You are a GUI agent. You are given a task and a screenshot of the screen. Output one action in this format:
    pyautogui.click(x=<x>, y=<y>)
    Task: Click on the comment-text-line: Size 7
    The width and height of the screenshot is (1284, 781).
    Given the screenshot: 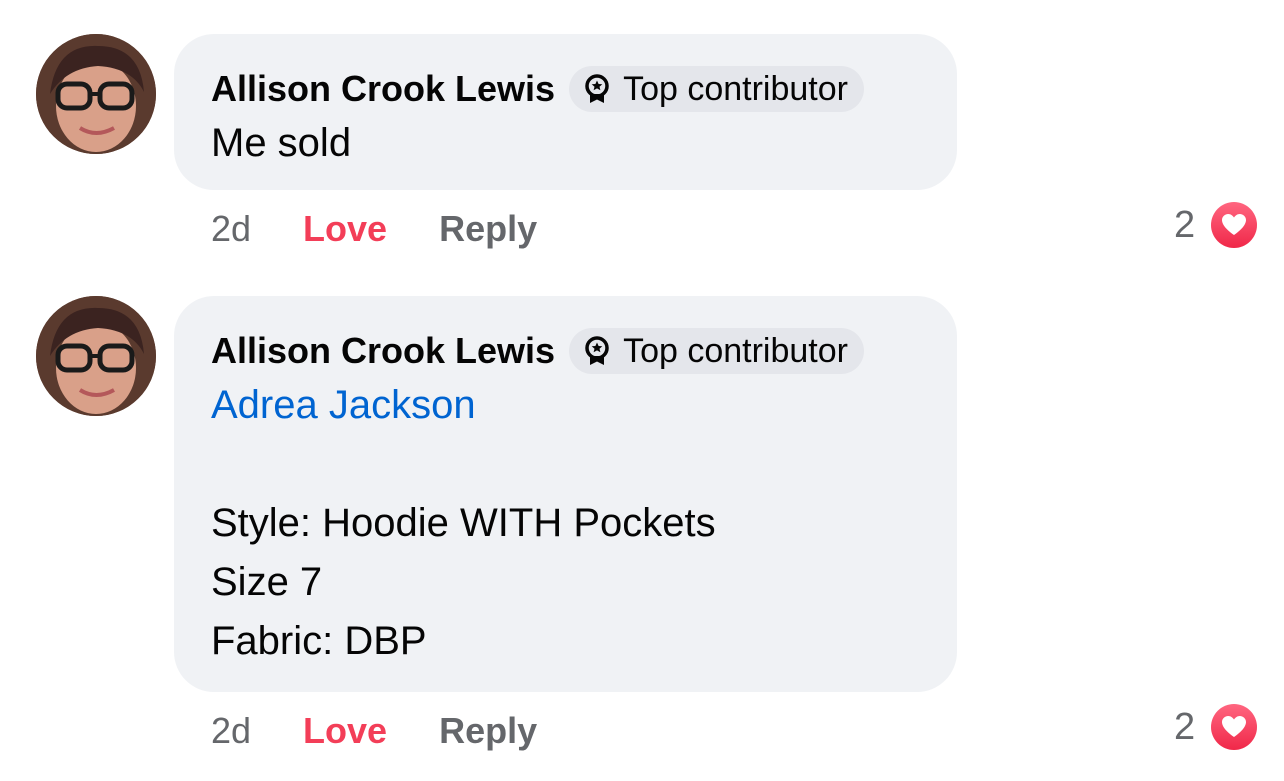 What is the action you would take?
    pyautogui.click(x=267, y=582)
    